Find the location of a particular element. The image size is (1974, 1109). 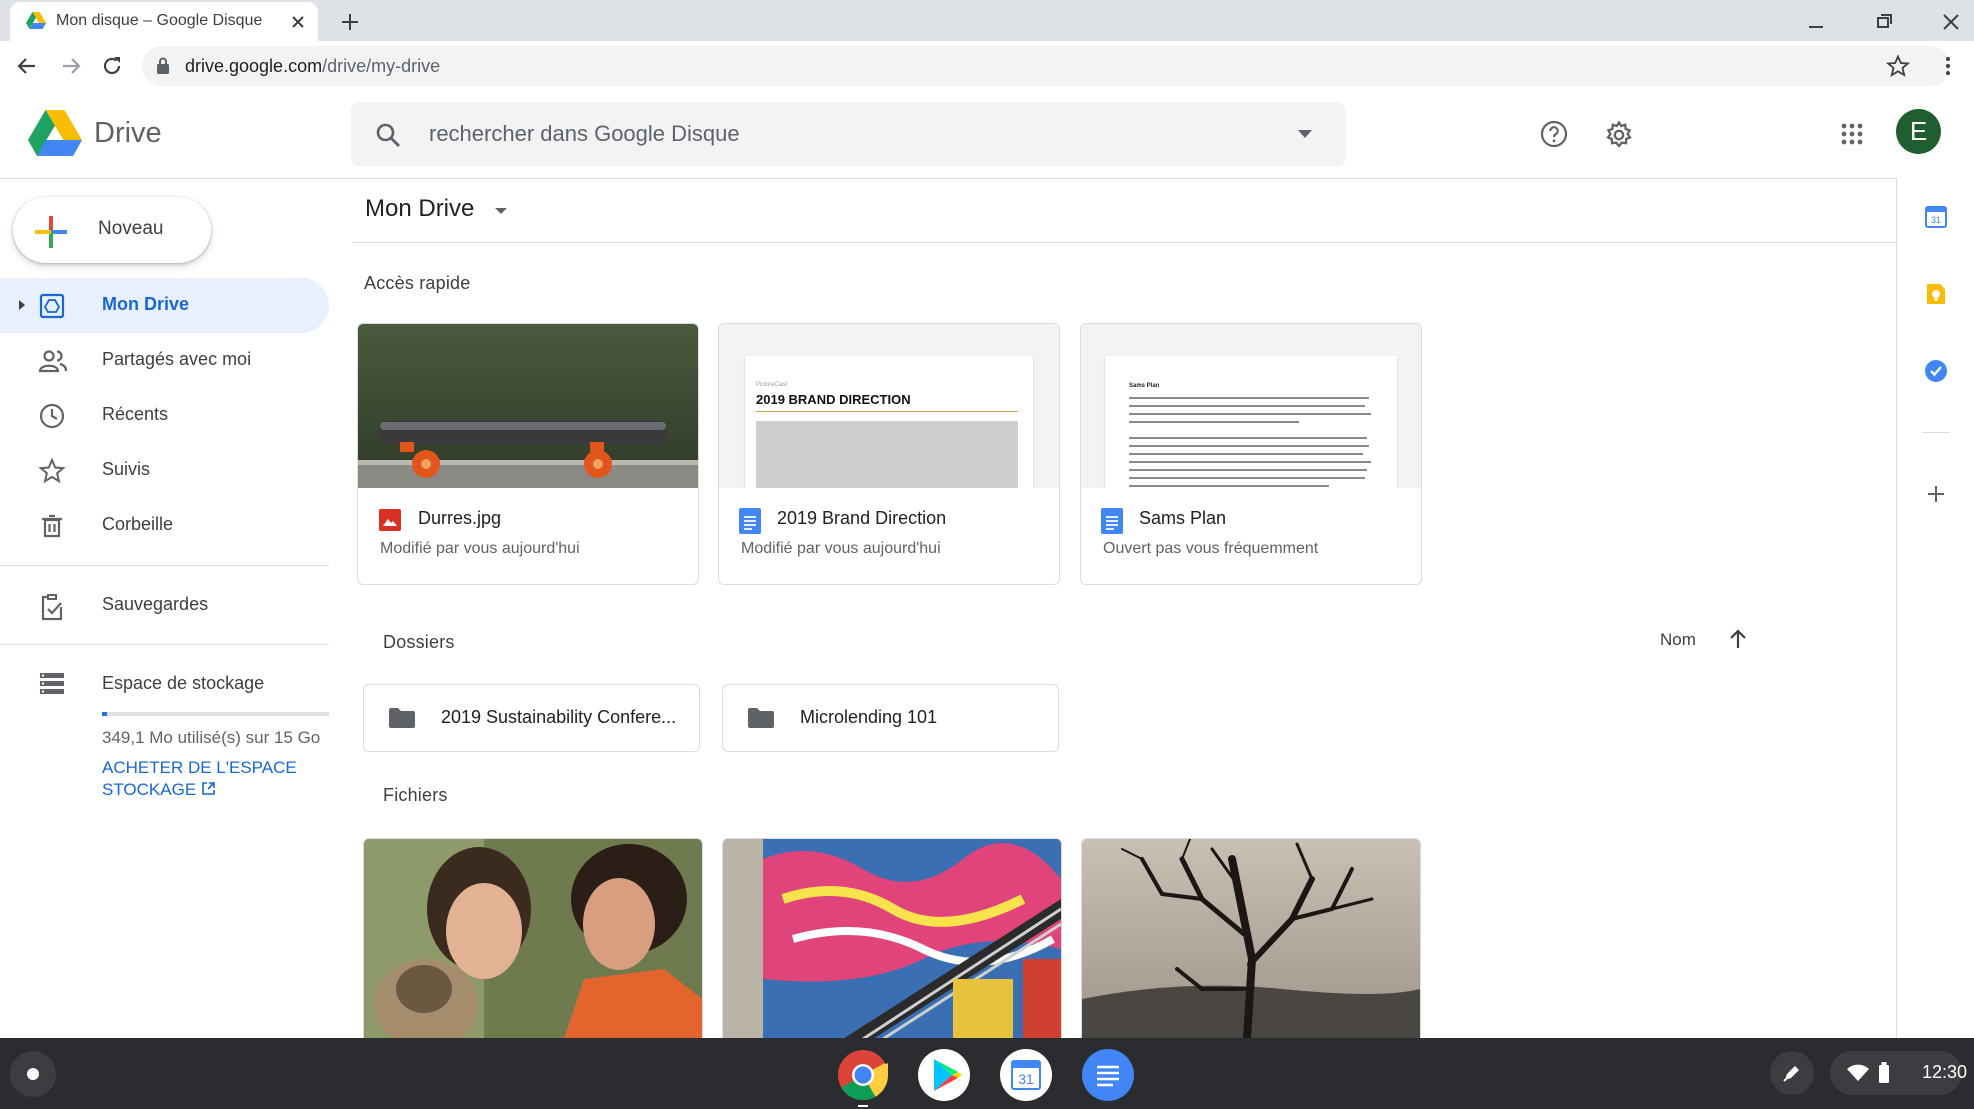

search-input is located at coordinates (829, 134).